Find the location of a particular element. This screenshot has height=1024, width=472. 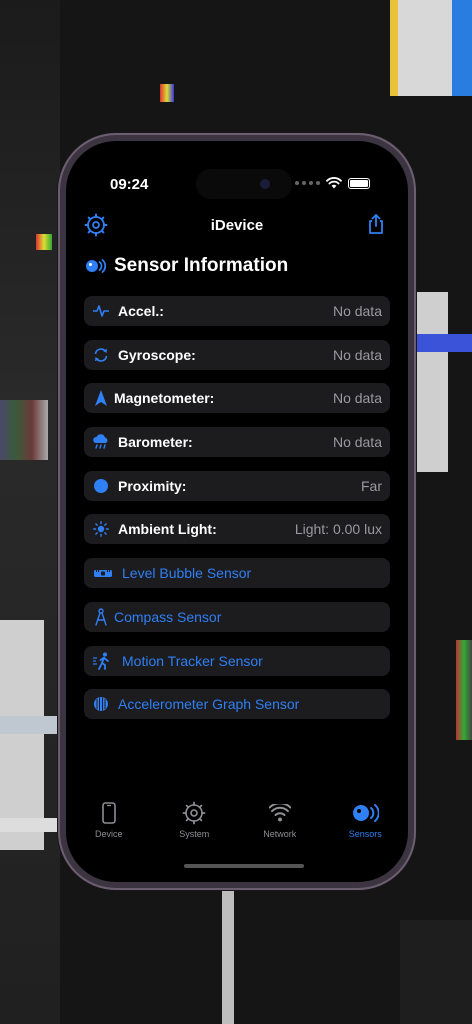

tab-label: Network is located at coordinates (280, 834).